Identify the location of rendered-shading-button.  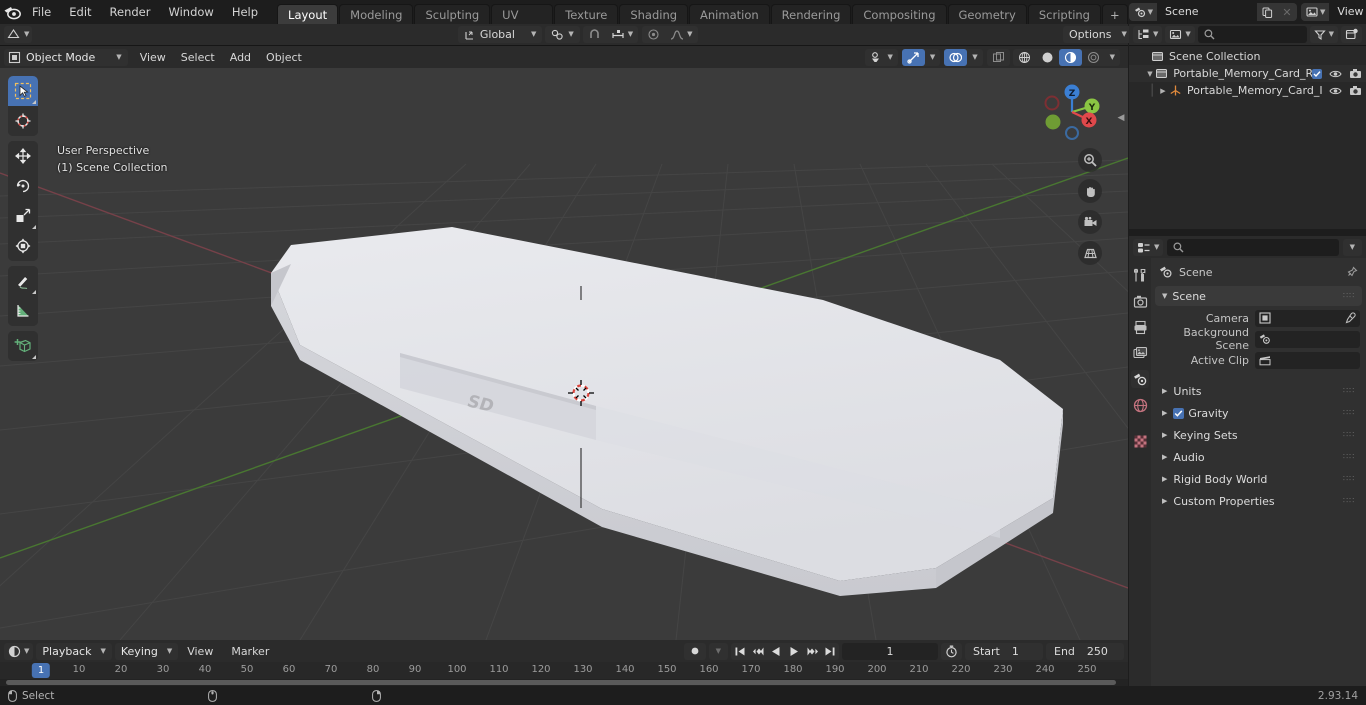
(1093, 57).